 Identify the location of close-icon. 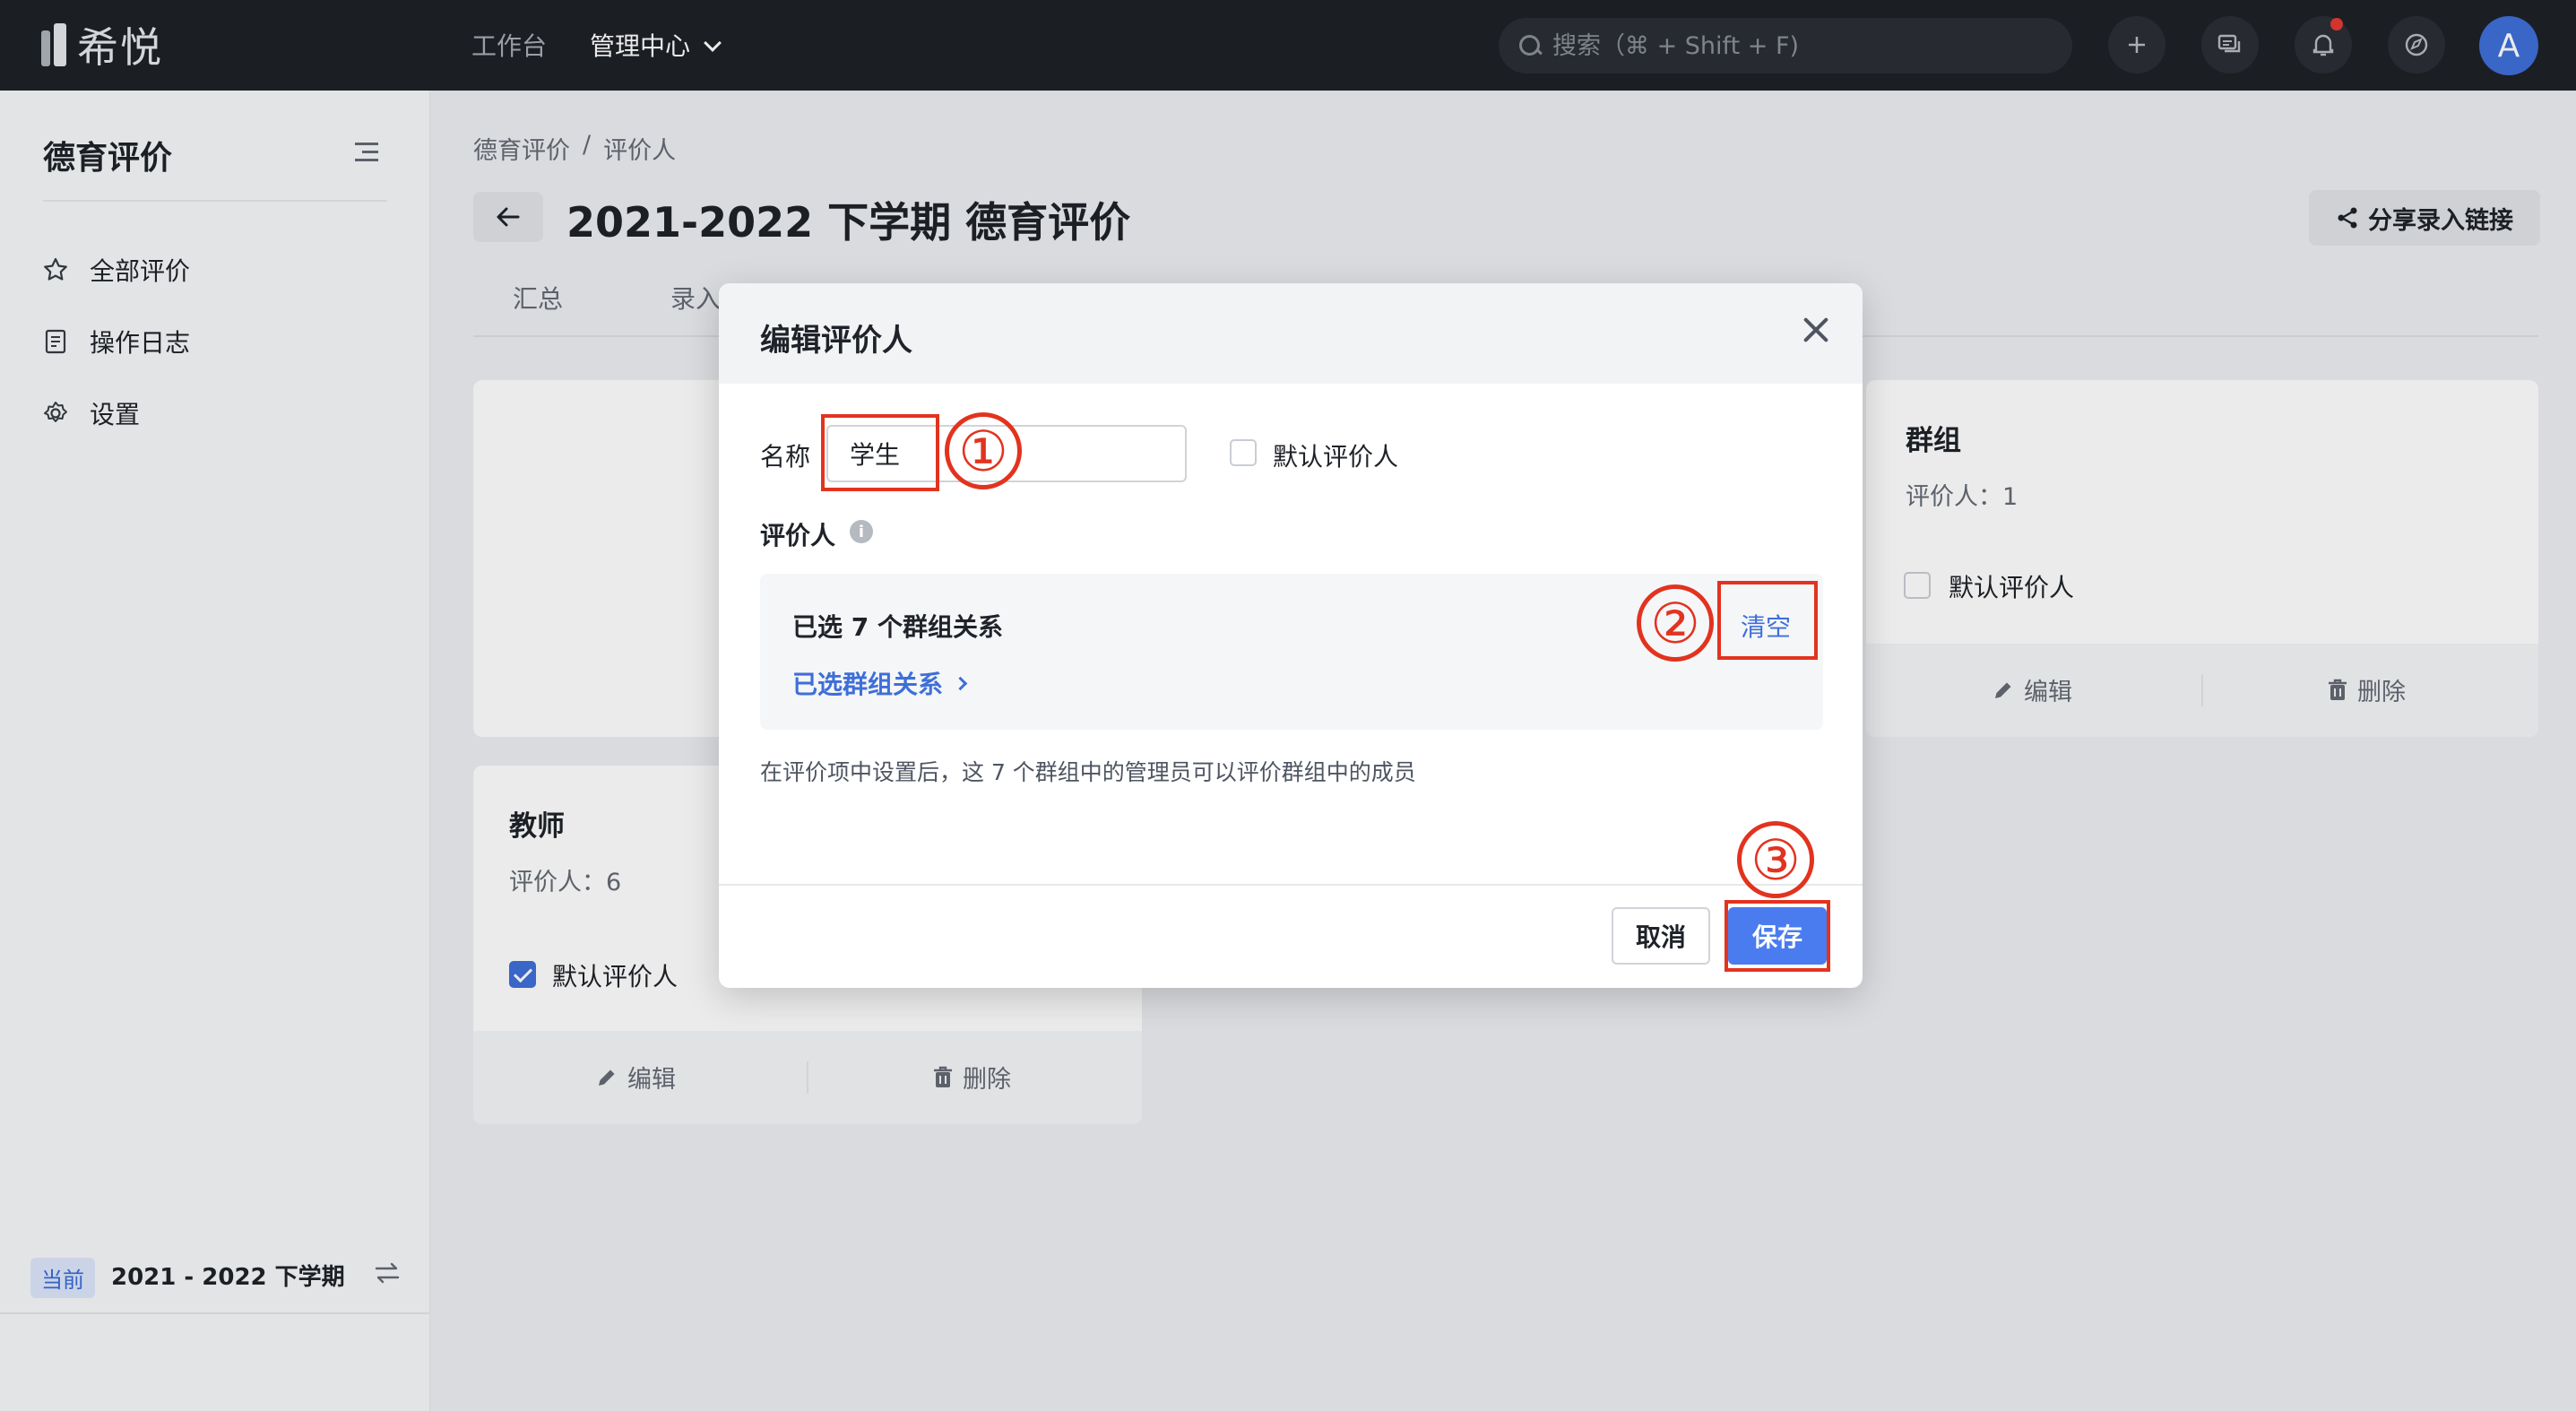
(1816, 330).